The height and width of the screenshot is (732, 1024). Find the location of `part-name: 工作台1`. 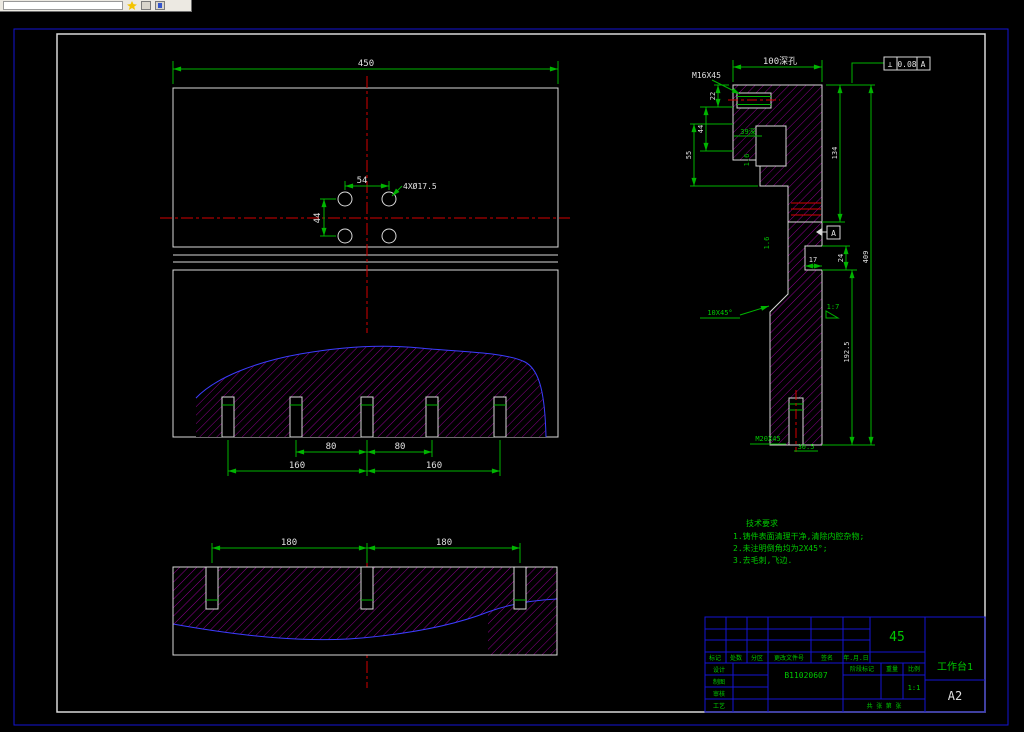

part-name: 工作台1 is located at coordinates (955, 666).